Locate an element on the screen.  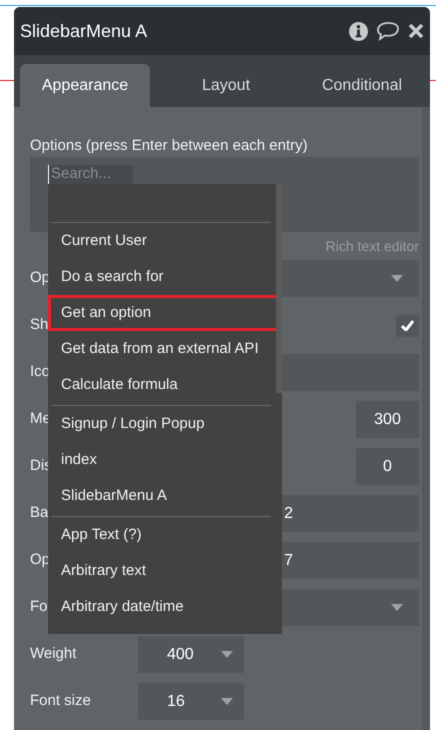
field-label: Font size is located at coordinates (60, 701).